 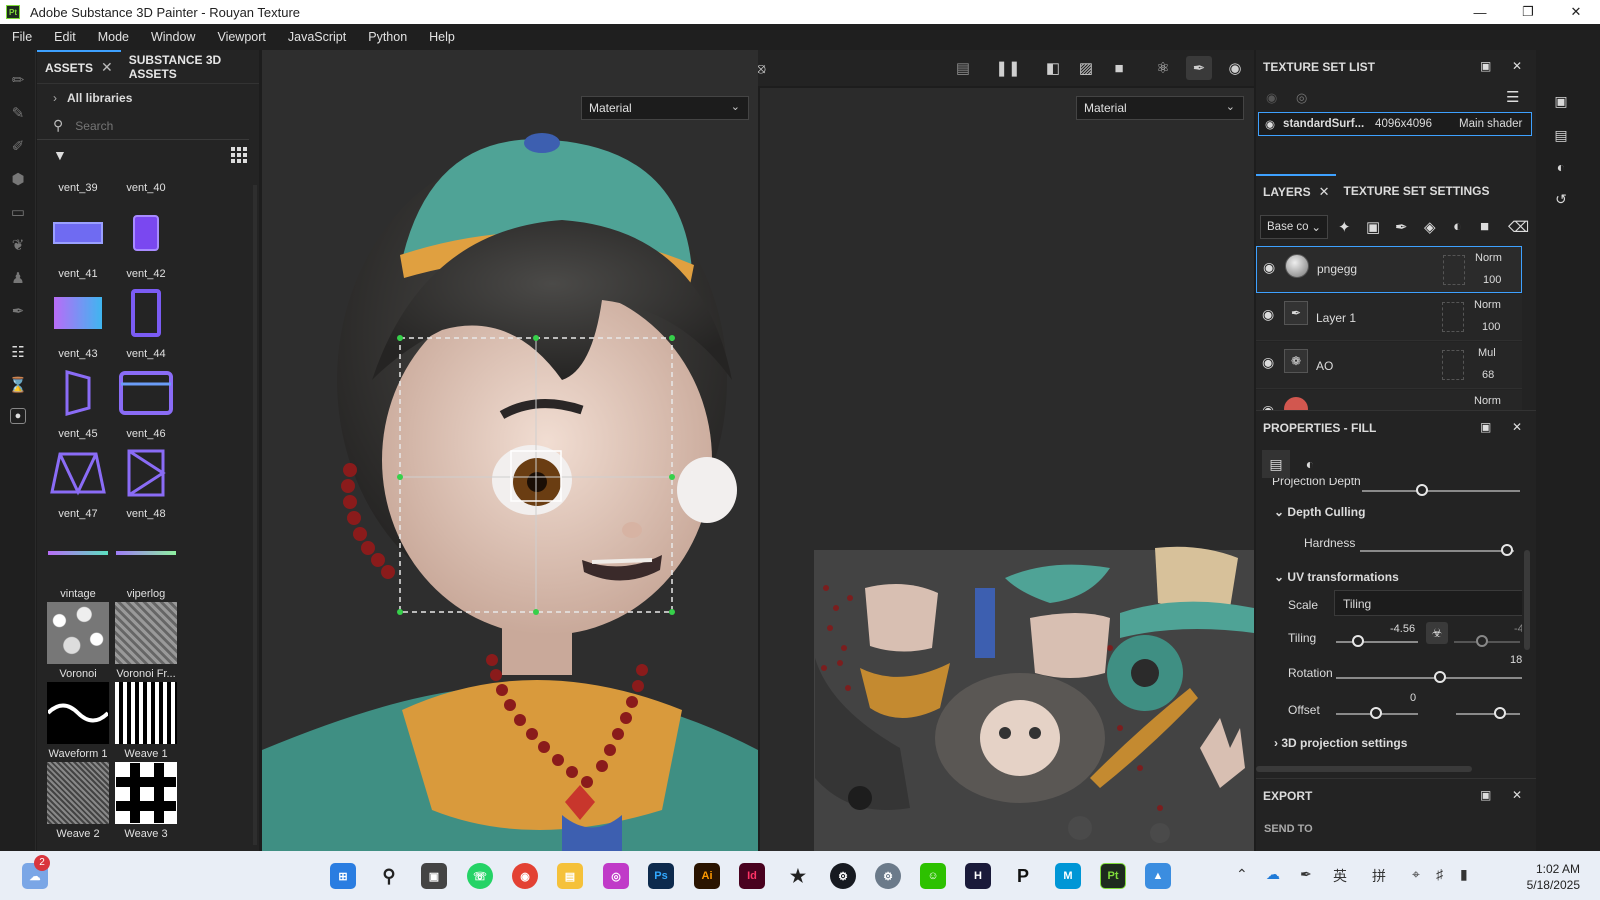 What do you see at coordinates (18, 179) in the screenshot?
I see `geometry-mask-icon: ⬢` at bounding box center [18, 179].